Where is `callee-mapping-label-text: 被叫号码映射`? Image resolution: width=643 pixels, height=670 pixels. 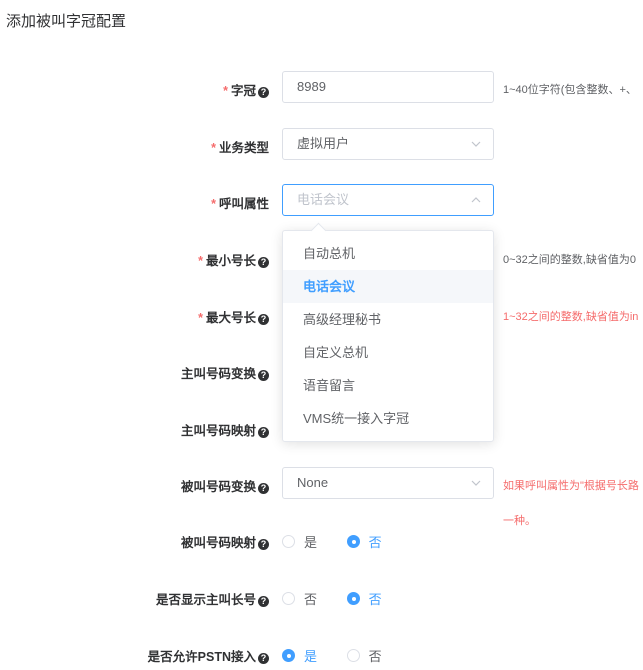 callee-mapping-label-text: 被叫号码映射 is located at coordinates (218, 543).